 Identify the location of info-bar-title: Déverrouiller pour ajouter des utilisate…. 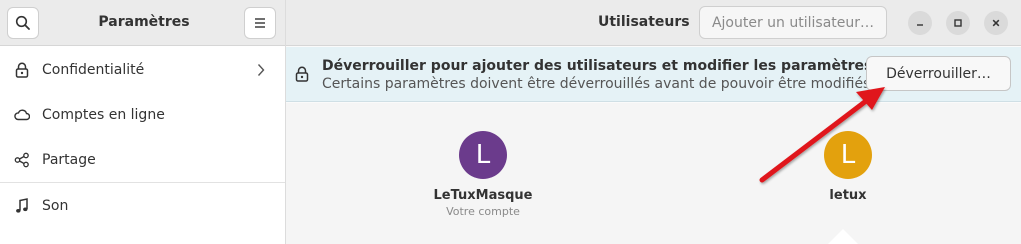
(597, 66).